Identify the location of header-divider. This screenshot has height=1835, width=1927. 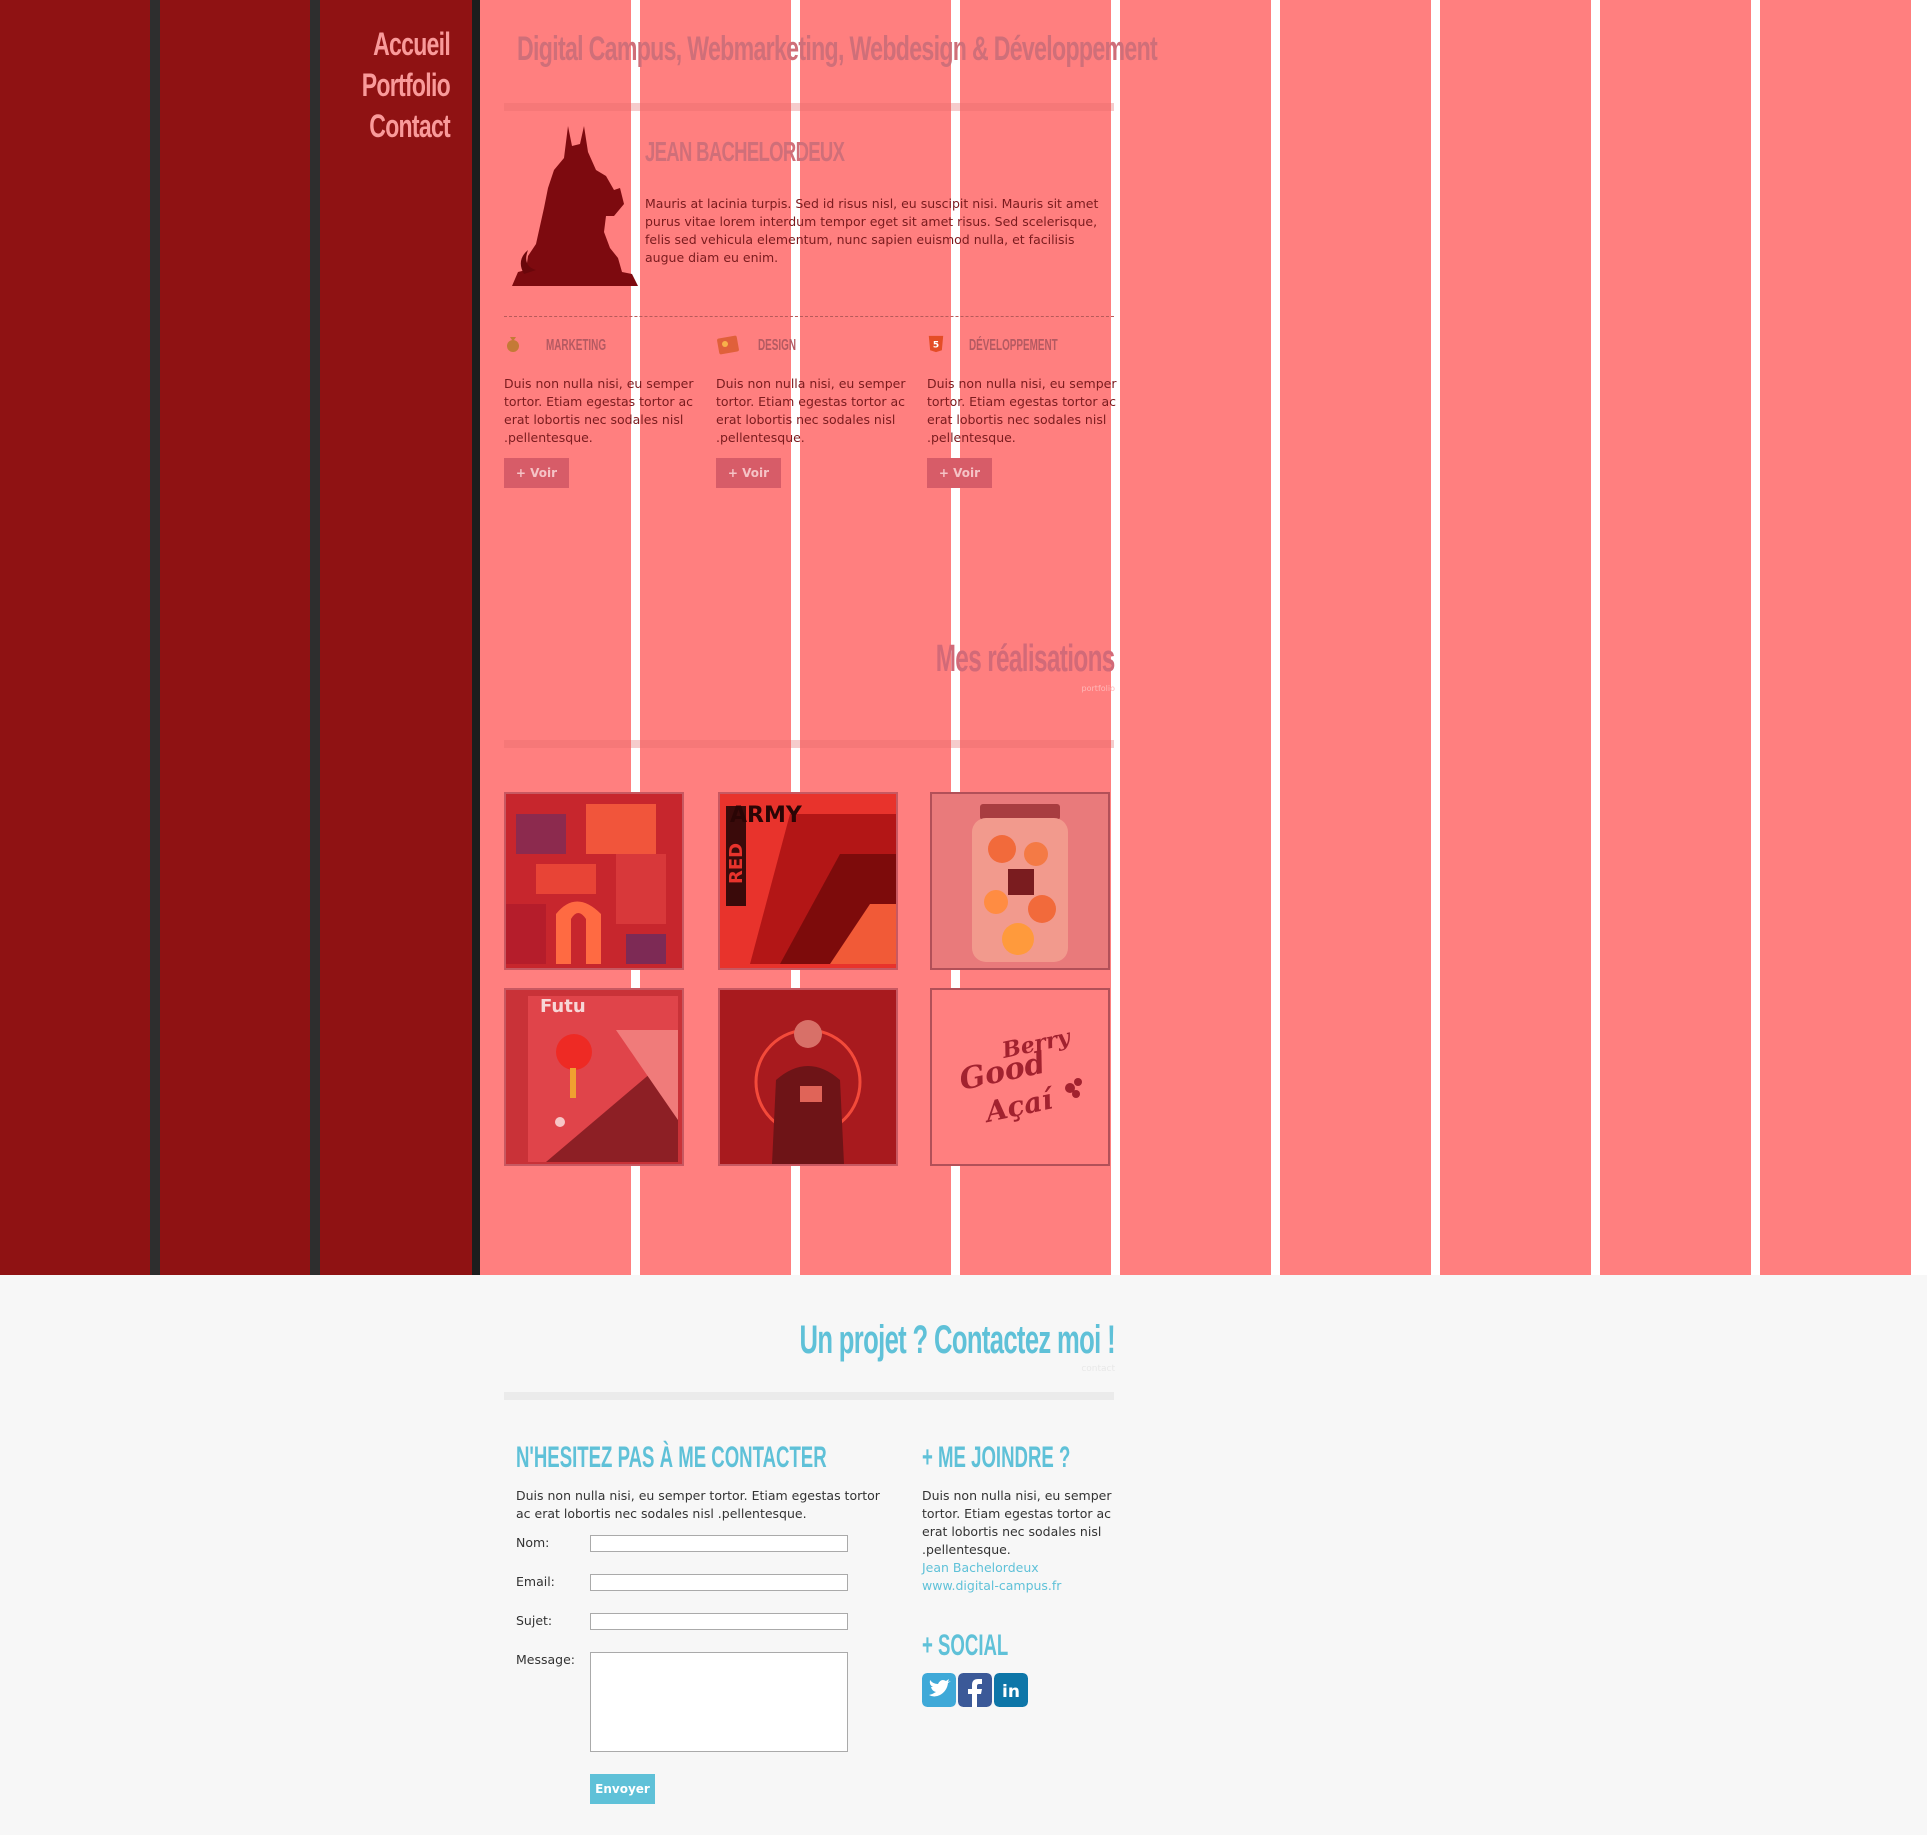
(809, 107).